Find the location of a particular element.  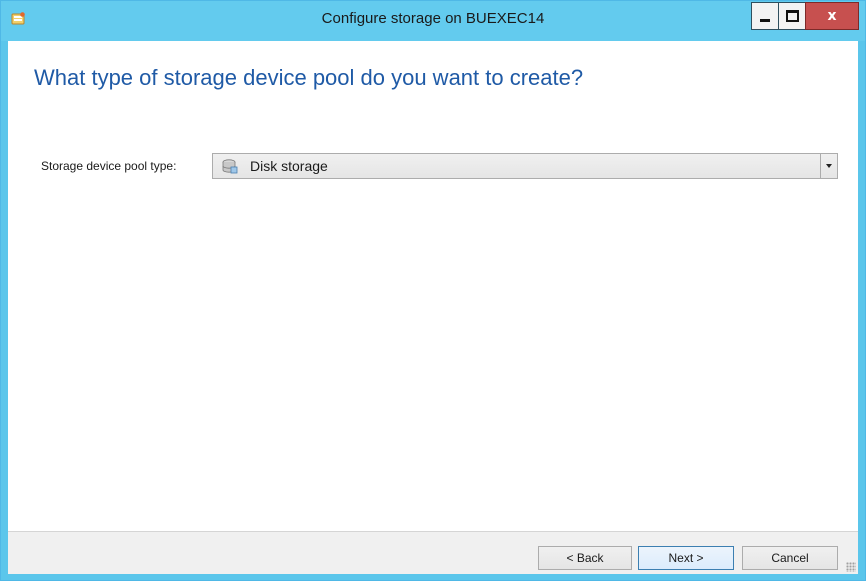

maximize-button is located at coordinates (792, 16).